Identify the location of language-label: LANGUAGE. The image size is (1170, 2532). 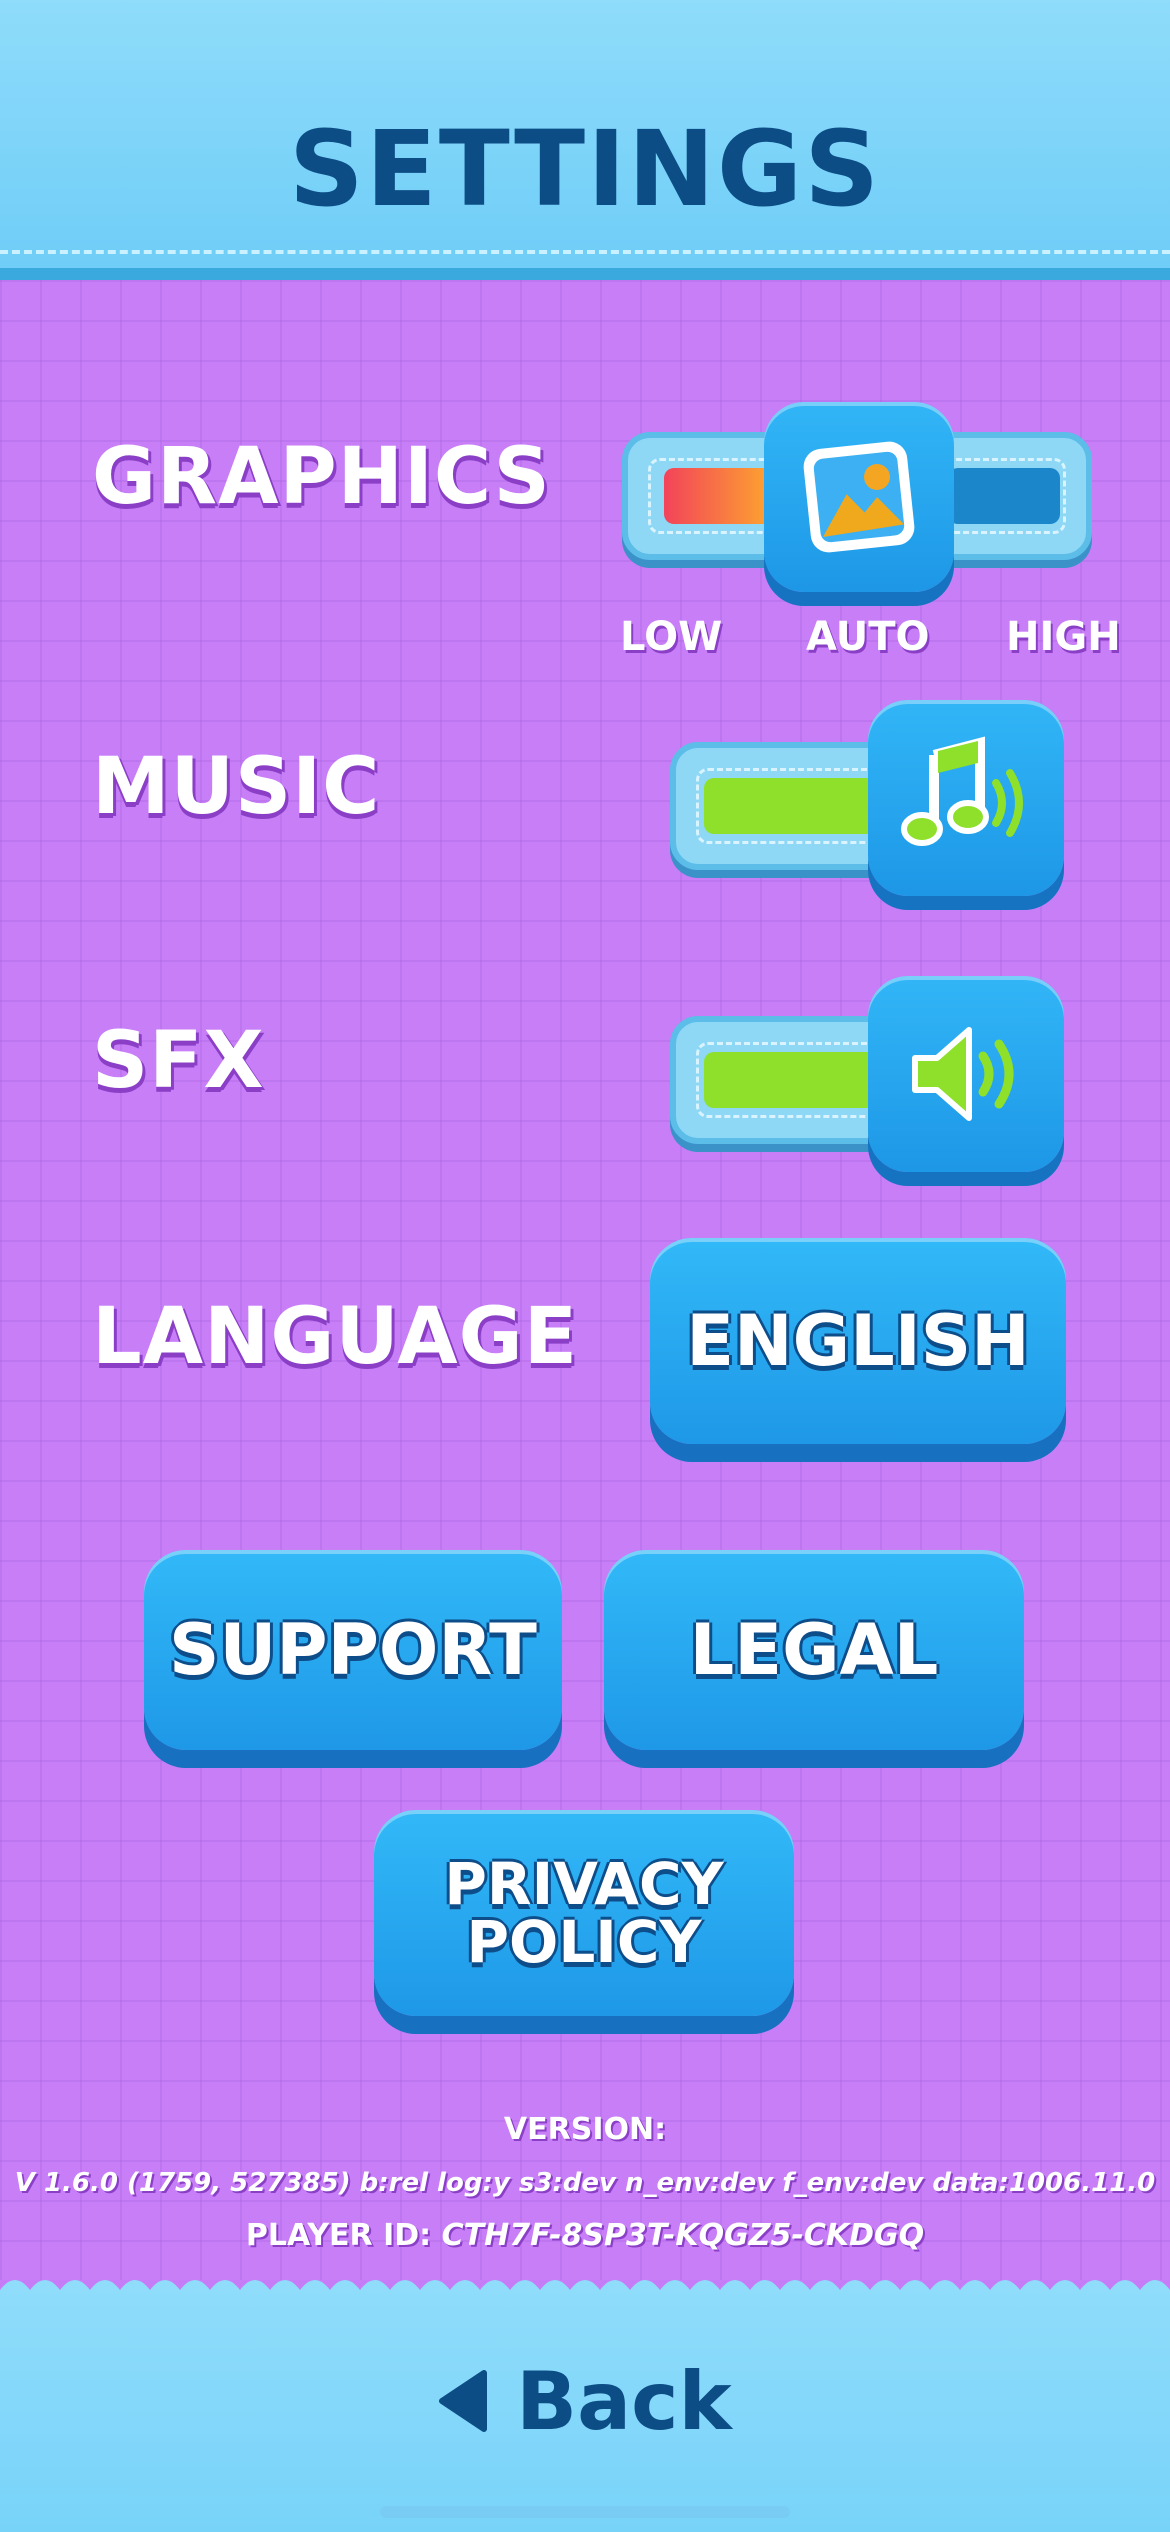
(335, 1337).